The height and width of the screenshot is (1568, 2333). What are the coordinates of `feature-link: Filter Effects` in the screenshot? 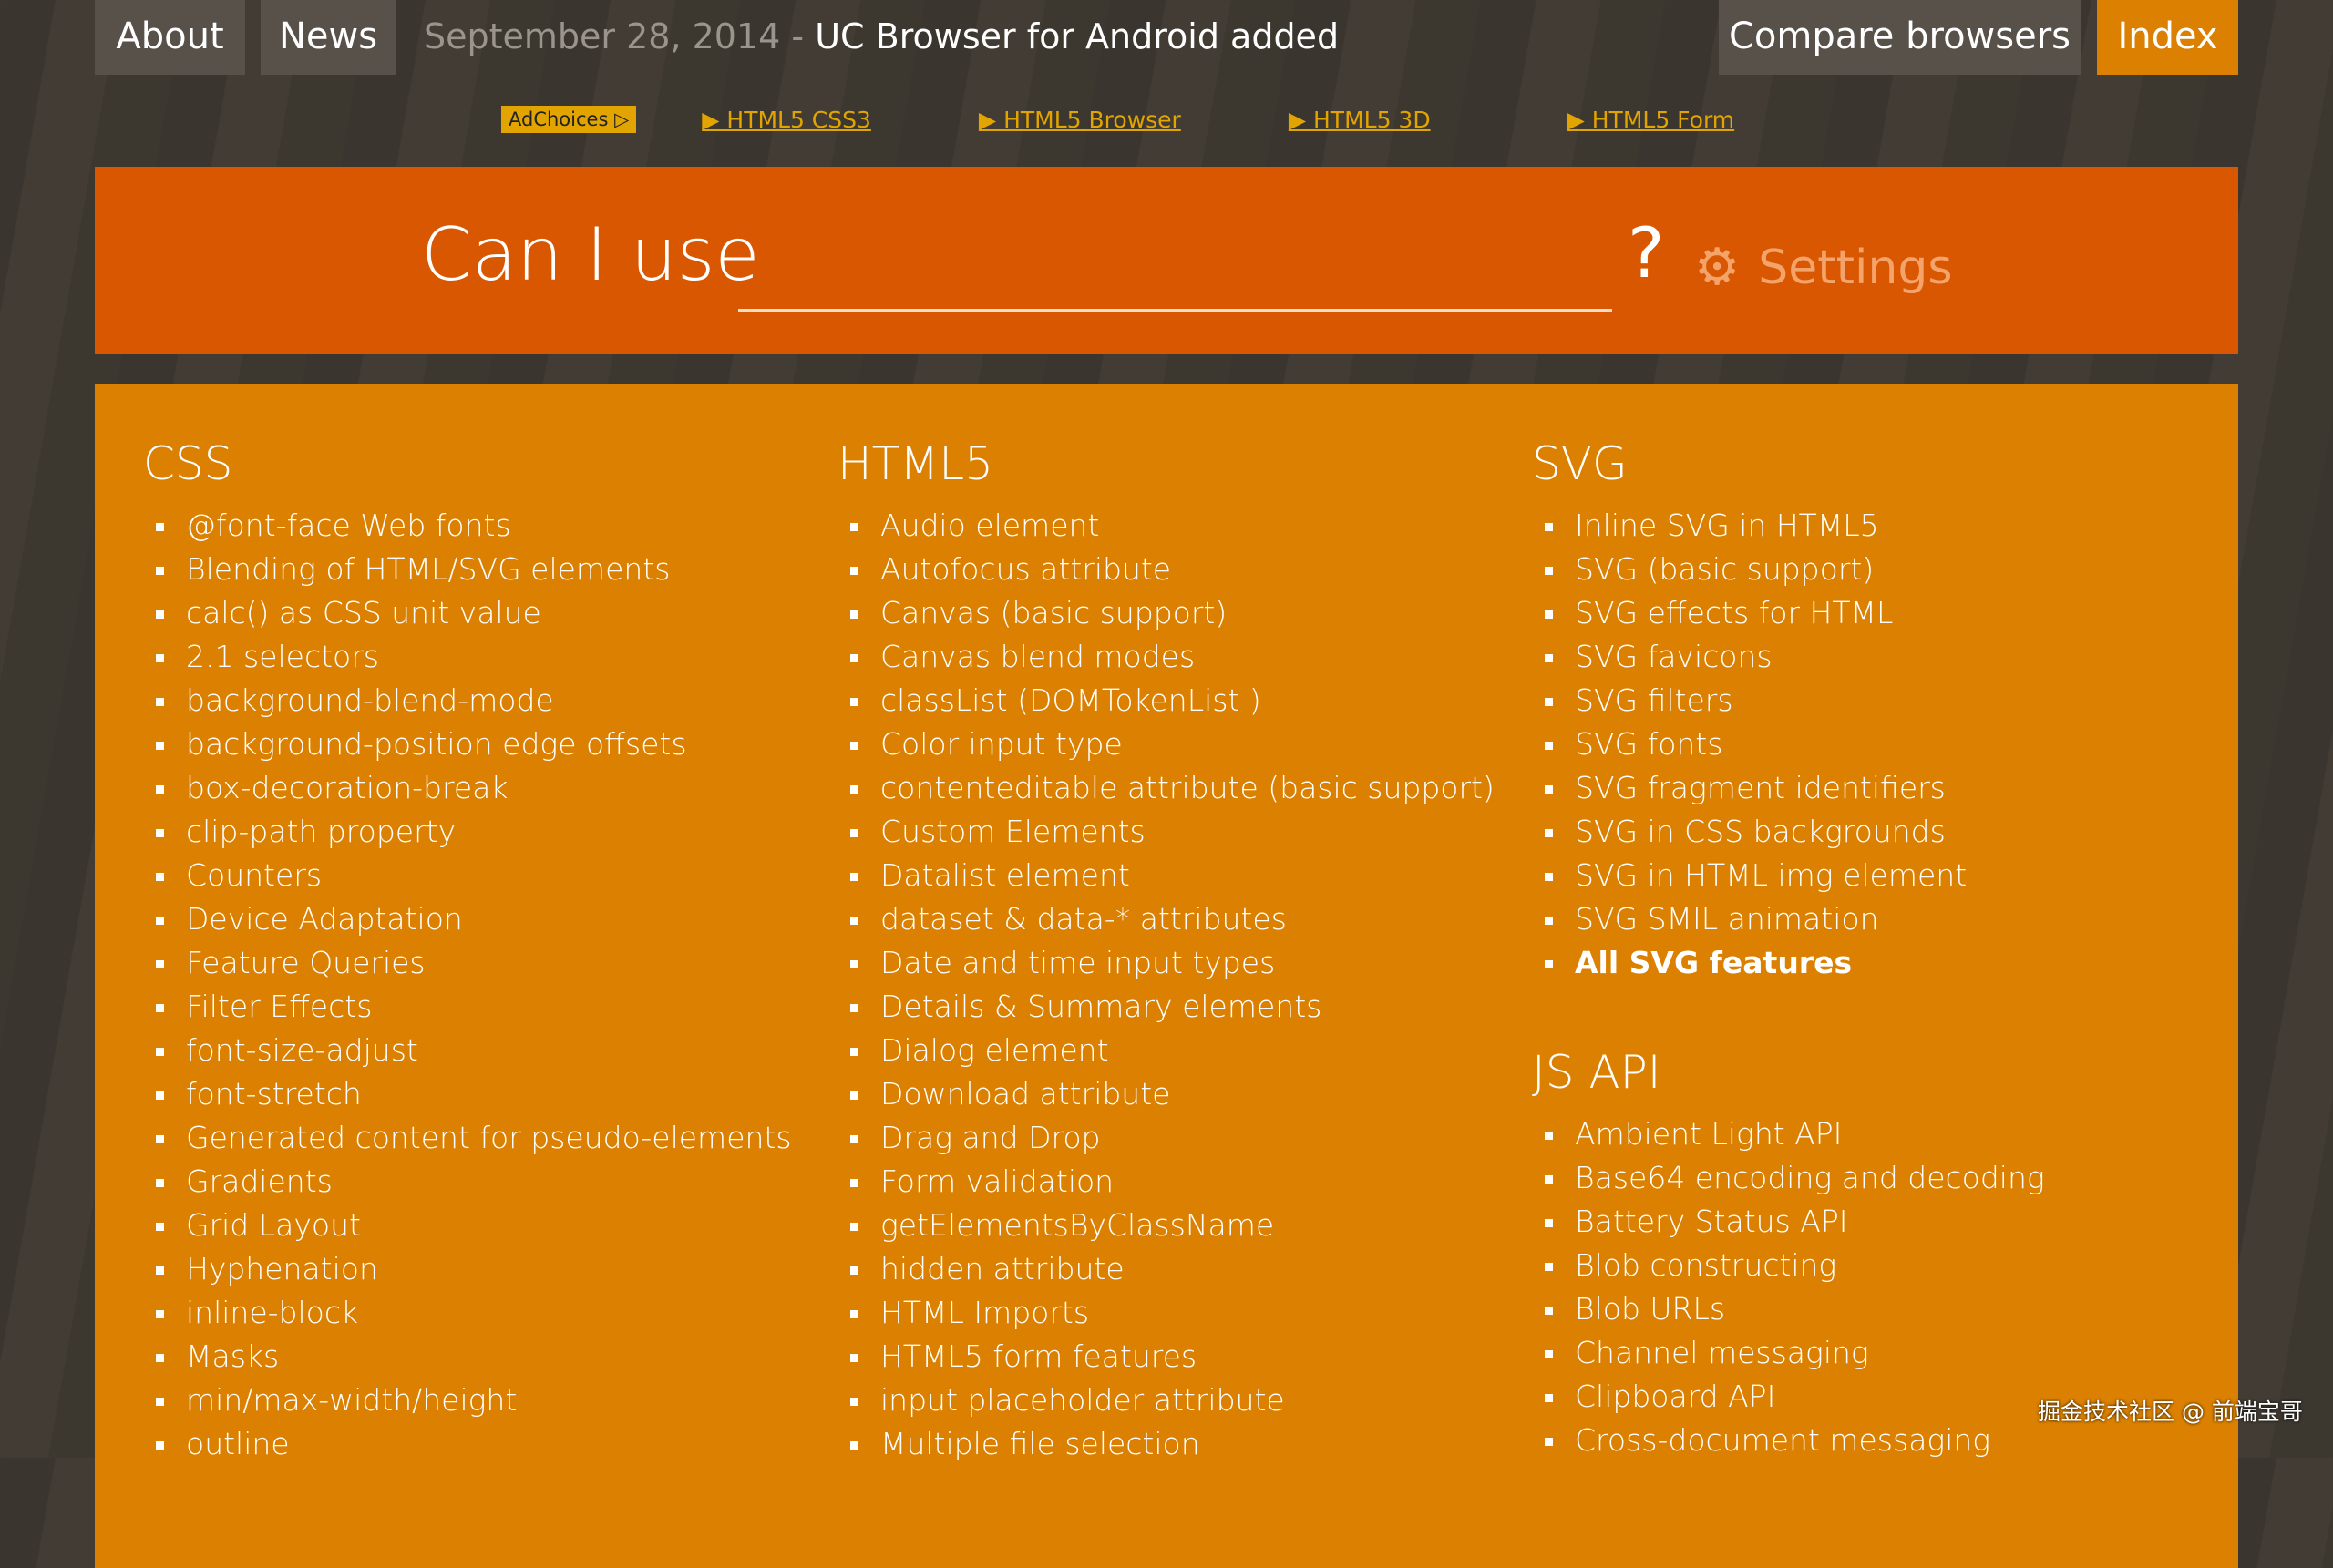 It's located at (468, 1007).